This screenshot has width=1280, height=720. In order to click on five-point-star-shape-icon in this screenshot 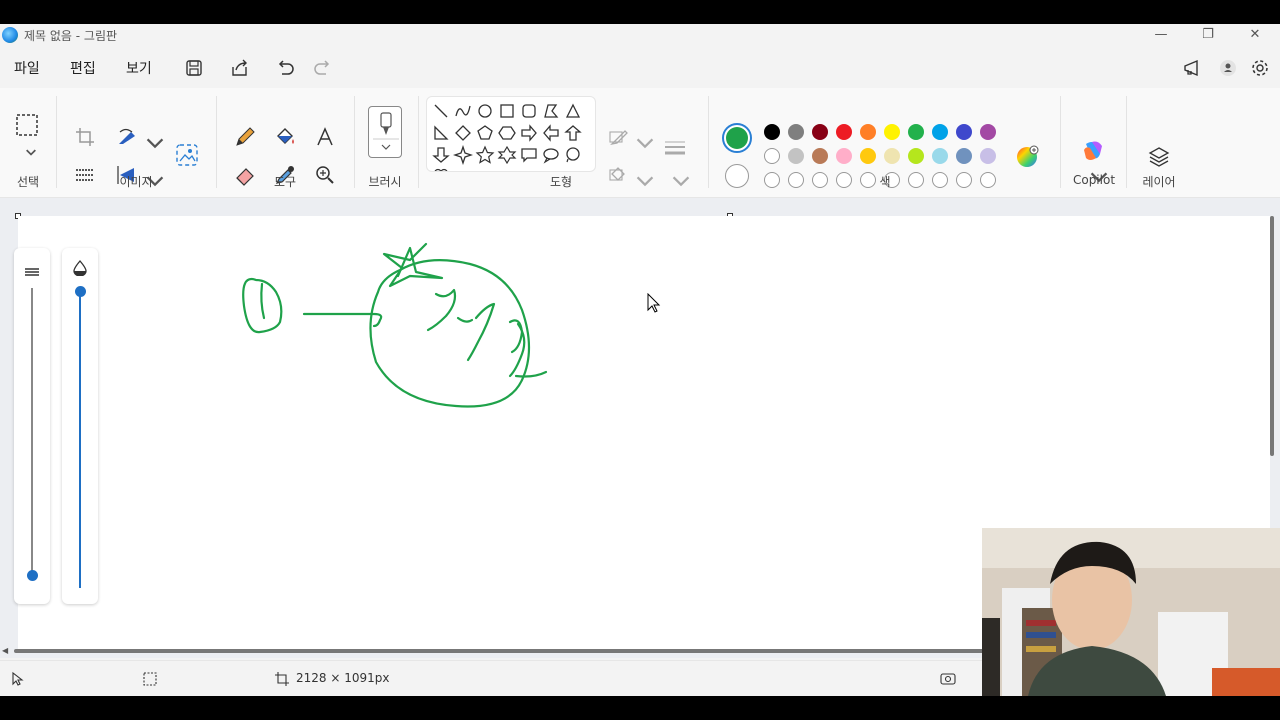, I will do `click(485, 155)`.